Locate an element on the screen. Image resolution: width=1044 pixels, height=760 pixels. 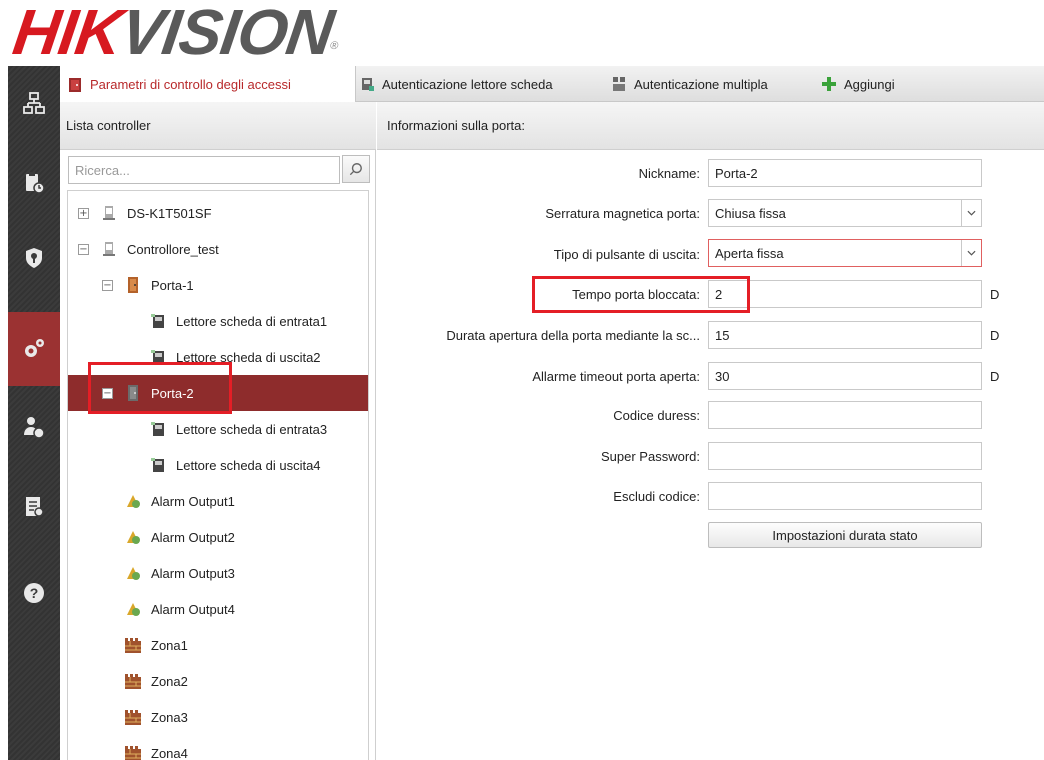
magnetic-lock-label: Serratura magnetica porta: is located at coordinates (622, 213).